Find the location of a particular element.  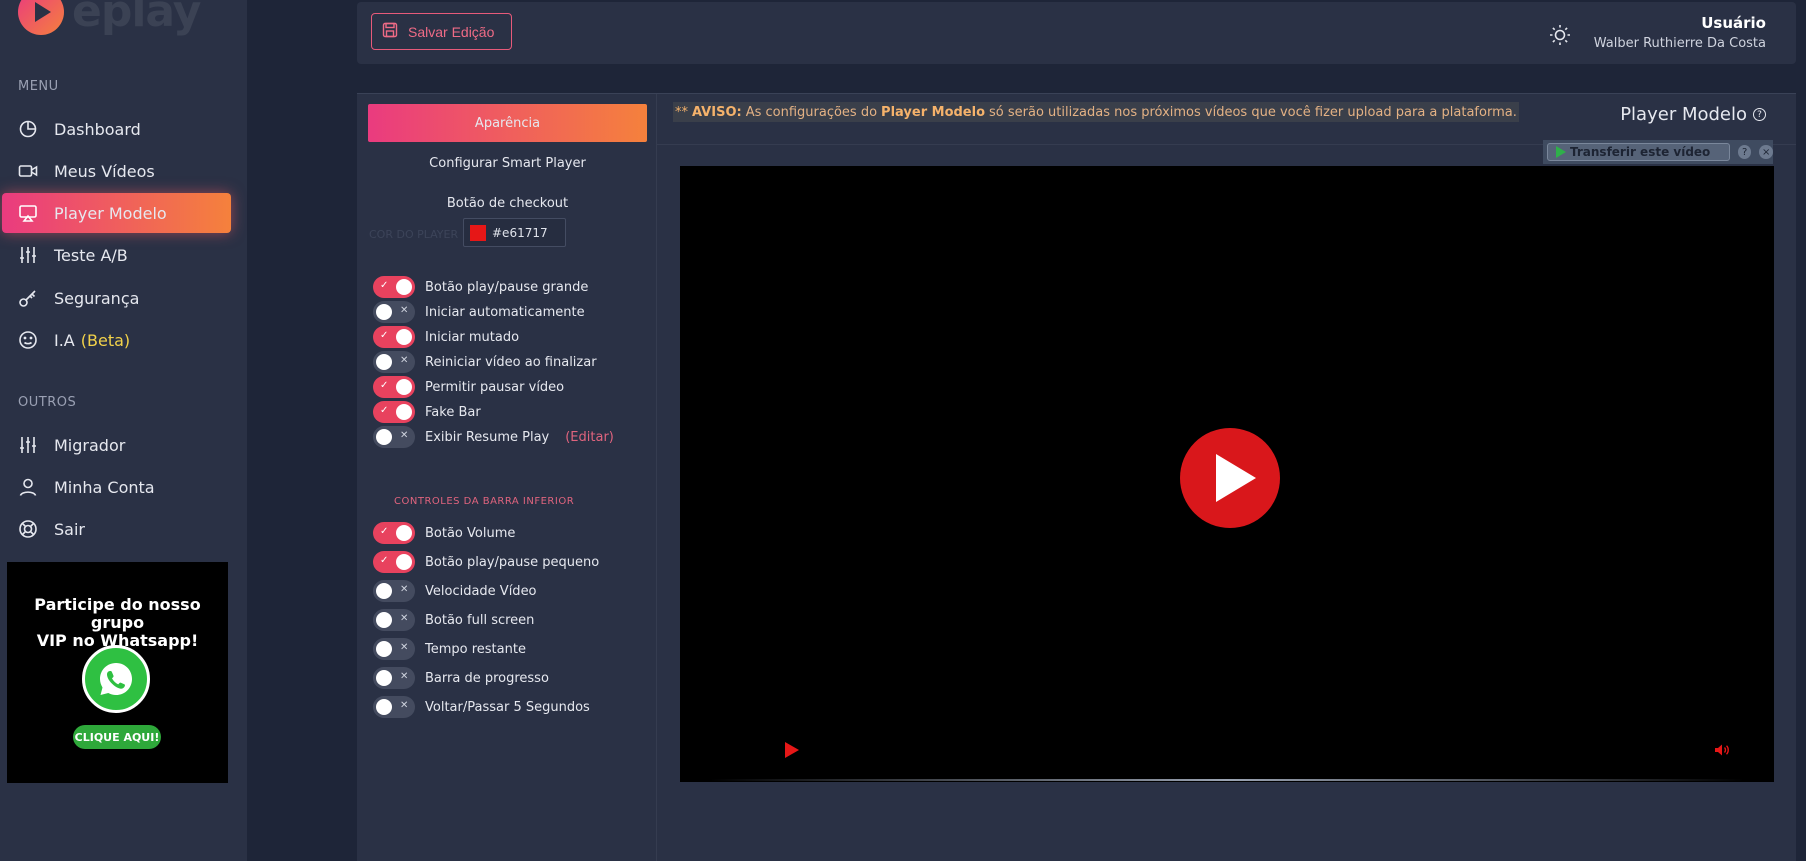

tab-aparencia: Aparência is located at coordinates (507, 123).